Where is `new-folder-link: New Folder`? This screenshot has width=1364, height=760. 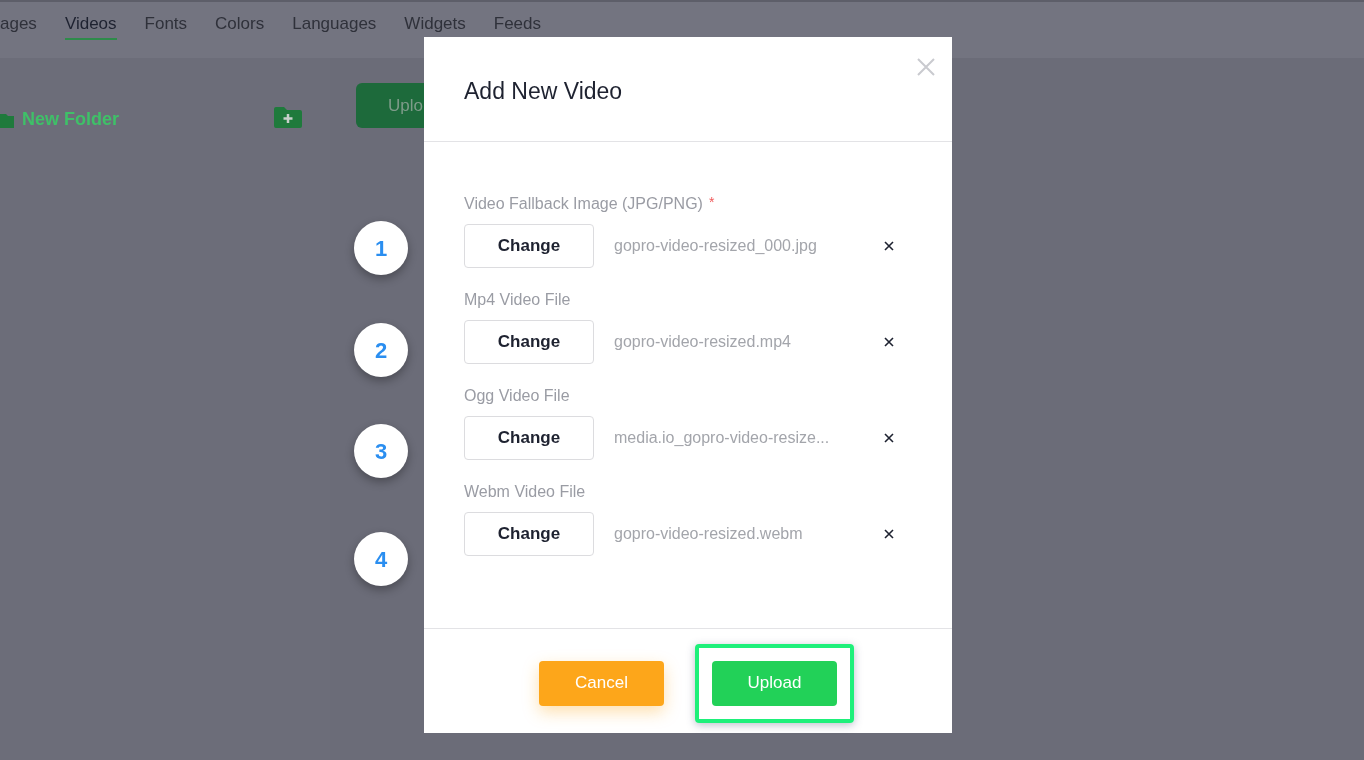 new-folder-link: New Folder is located at coordinates (70, 119).